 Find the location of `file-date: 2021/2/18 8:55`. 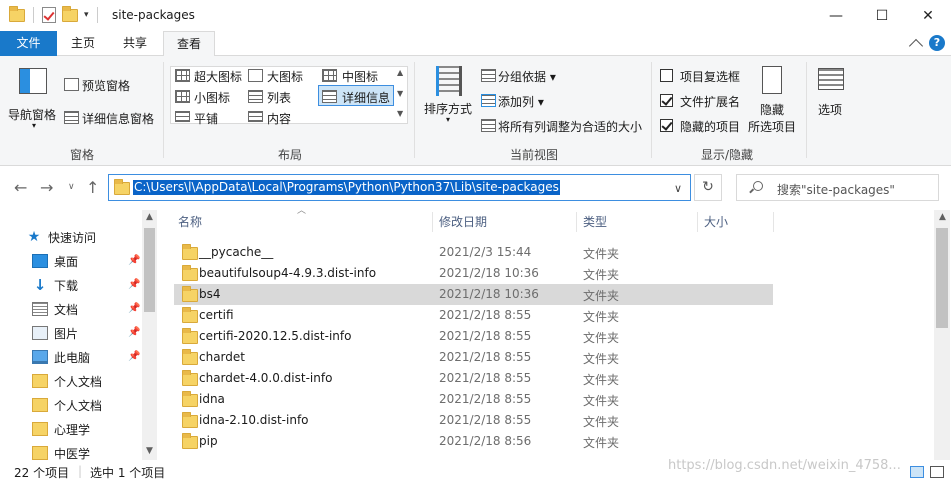

file-date: 2021/2/18 8:55 is located at coordinates (485, 399).